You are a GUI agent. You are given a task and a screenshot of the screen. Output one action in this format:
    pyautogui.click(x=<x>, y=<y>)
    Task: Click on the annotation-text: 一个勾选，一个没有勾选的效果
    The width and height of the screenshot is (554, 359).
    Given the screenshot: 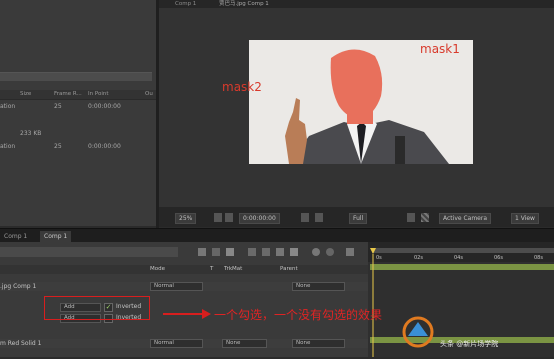 What is the action you would take?
    pyautogui.click(x=298, y=315)
    